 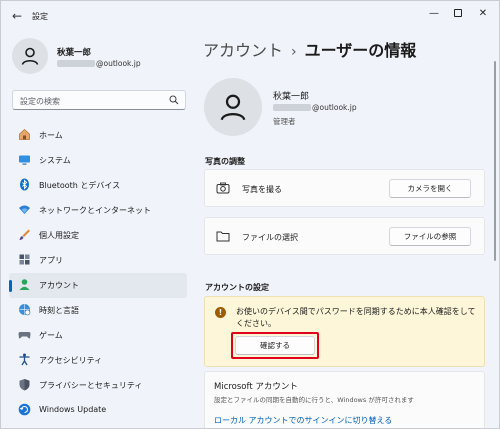 I want to click on sidebar-item-privacy: プライバシーとセキュリティ, so click(x=98, y=385).